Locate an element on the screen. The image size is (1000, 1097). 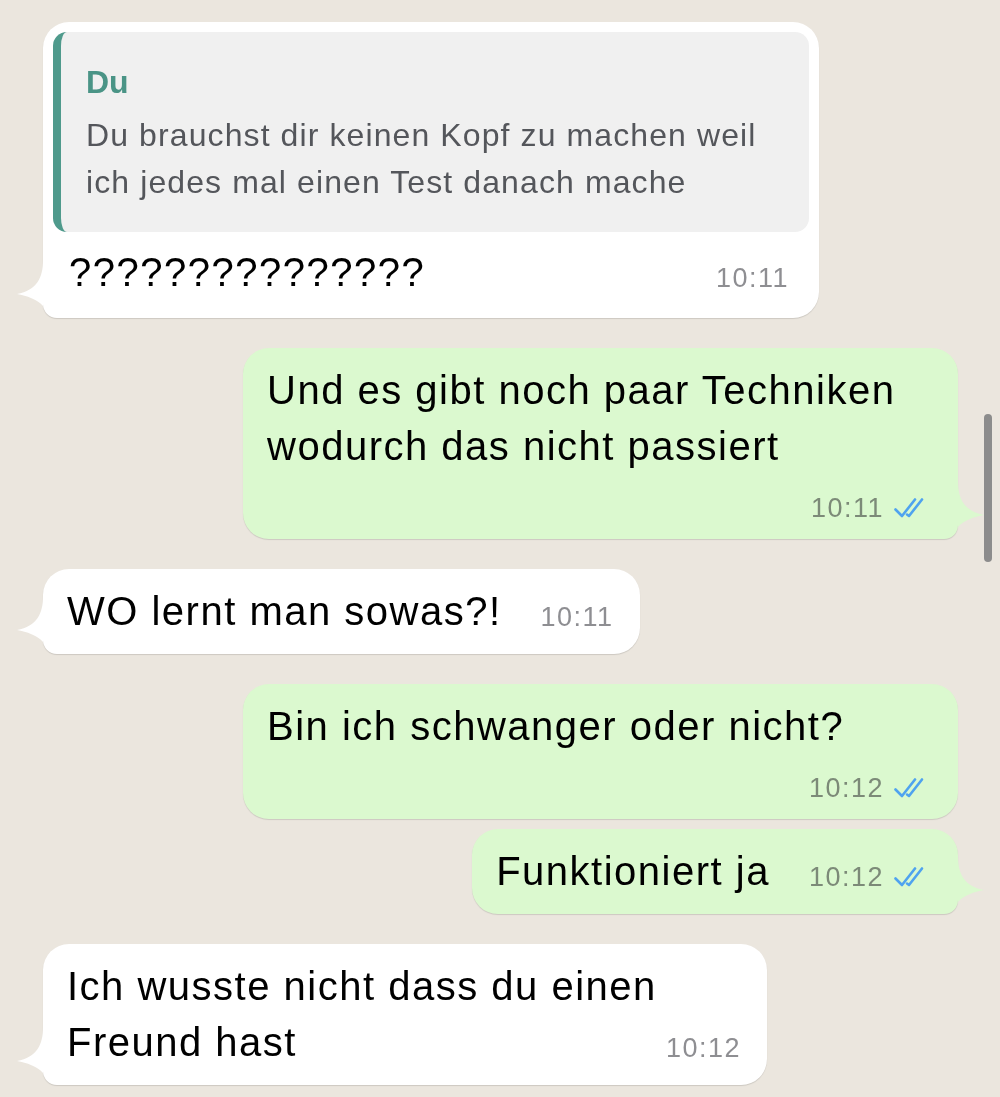
message-text: Und es gibt noch paar Techniken wodurch das nicht passiert is located at coordinates (581, 418).